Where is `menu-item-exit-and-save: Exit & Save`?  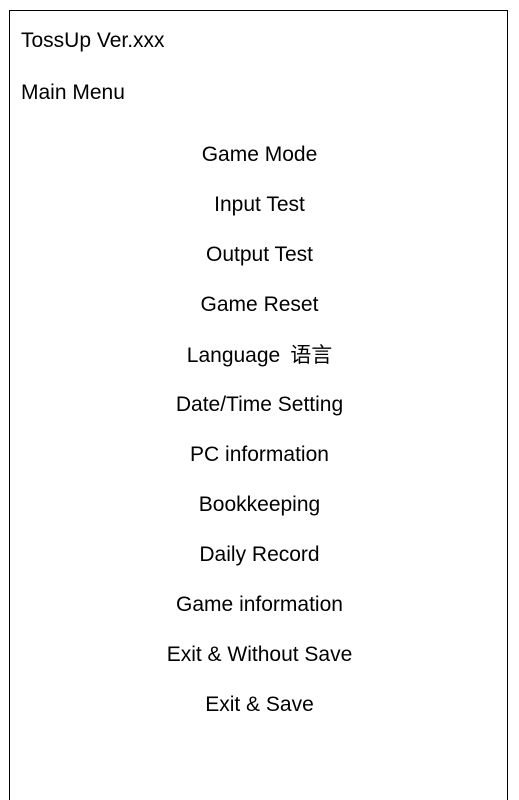 menu-item-exit-and-save: Exit & Save is located at coordinates (259, 705).